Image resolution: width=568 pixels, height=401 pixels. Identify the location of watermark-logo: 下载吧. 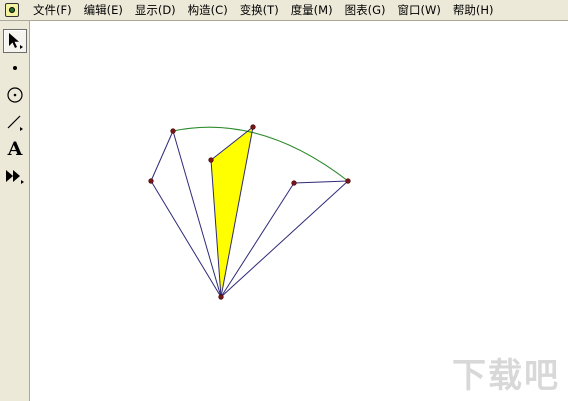
(497, 375).